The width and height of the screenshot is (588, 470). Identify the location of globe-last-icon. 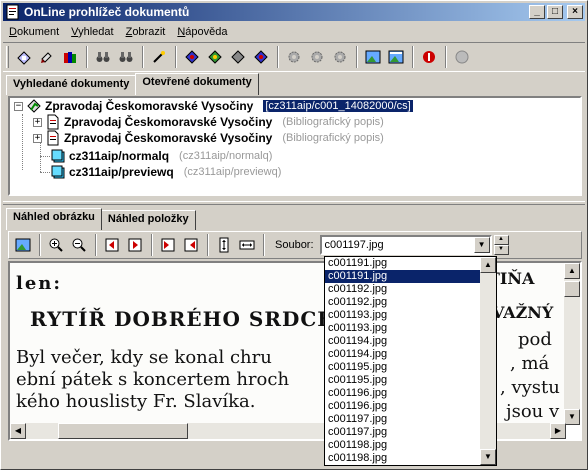
(261, 57).